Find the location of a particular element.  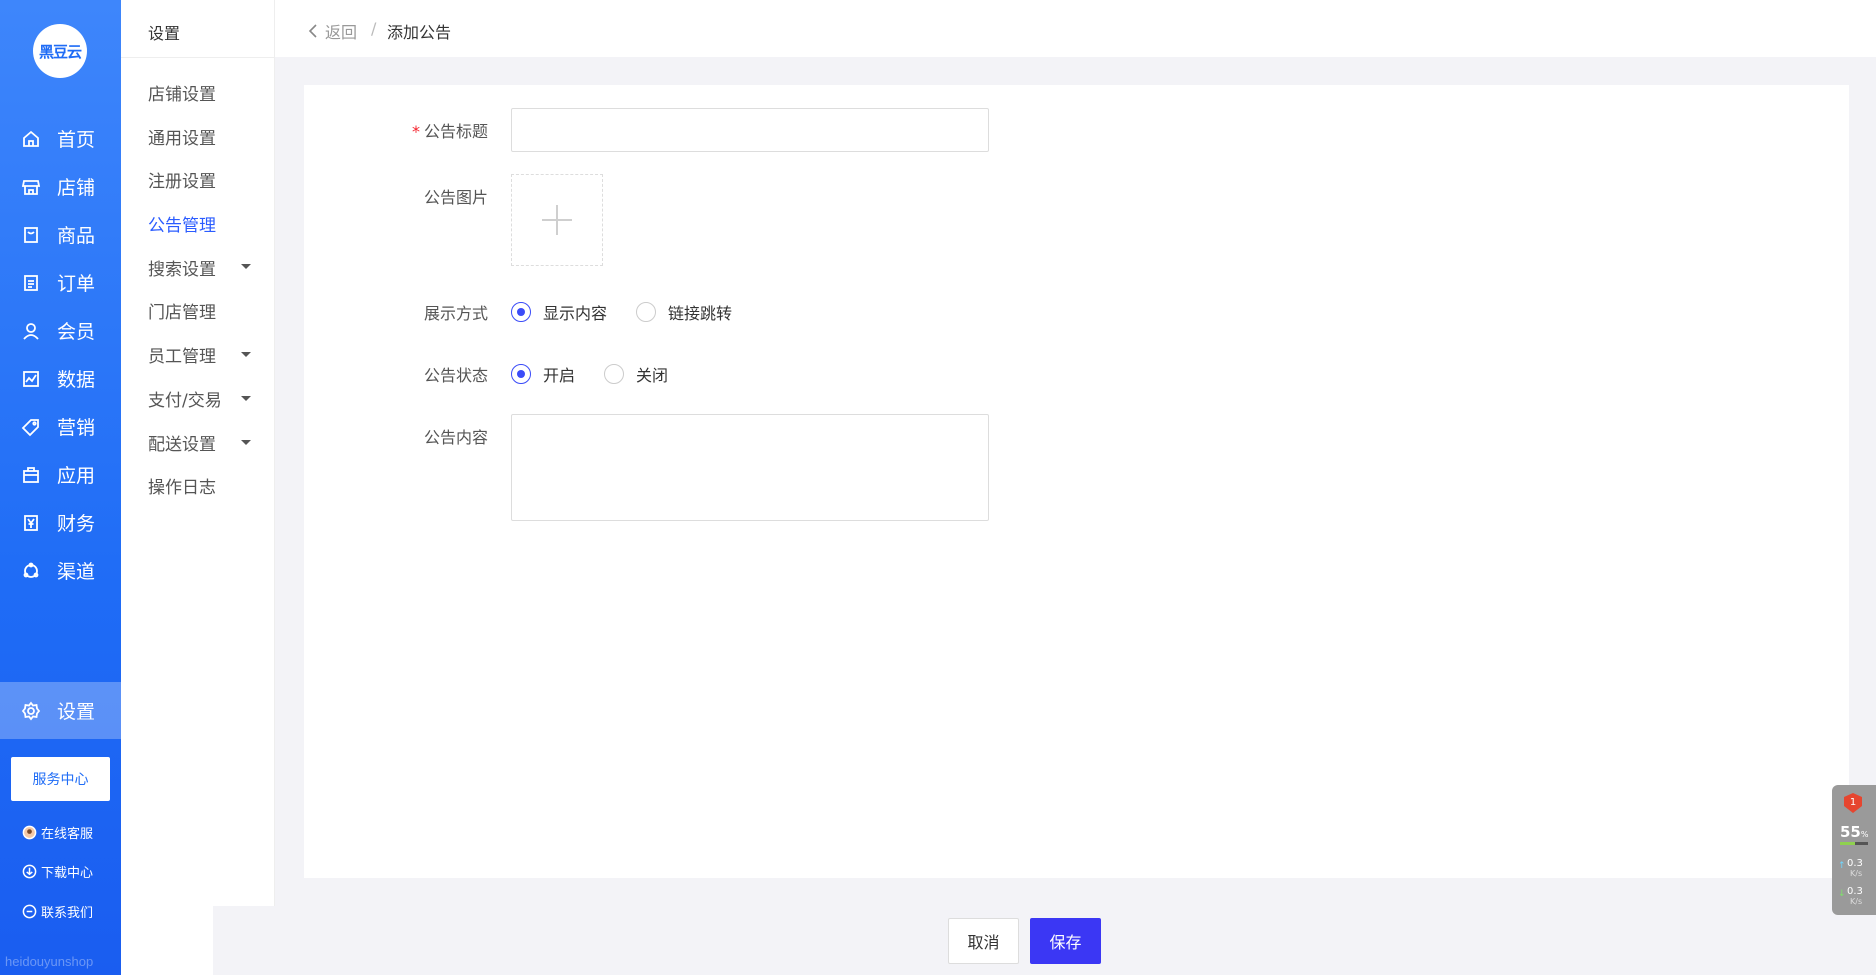

breadcrumb: 返回 / 添加公告 is located at coordinates (1075, 28).